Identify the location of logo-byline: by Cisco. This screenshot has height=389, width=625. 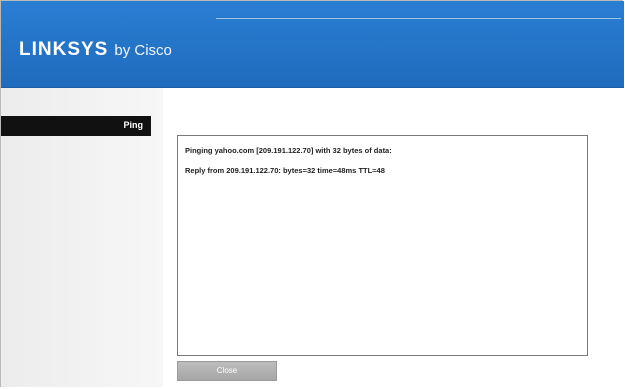
(143, 50).